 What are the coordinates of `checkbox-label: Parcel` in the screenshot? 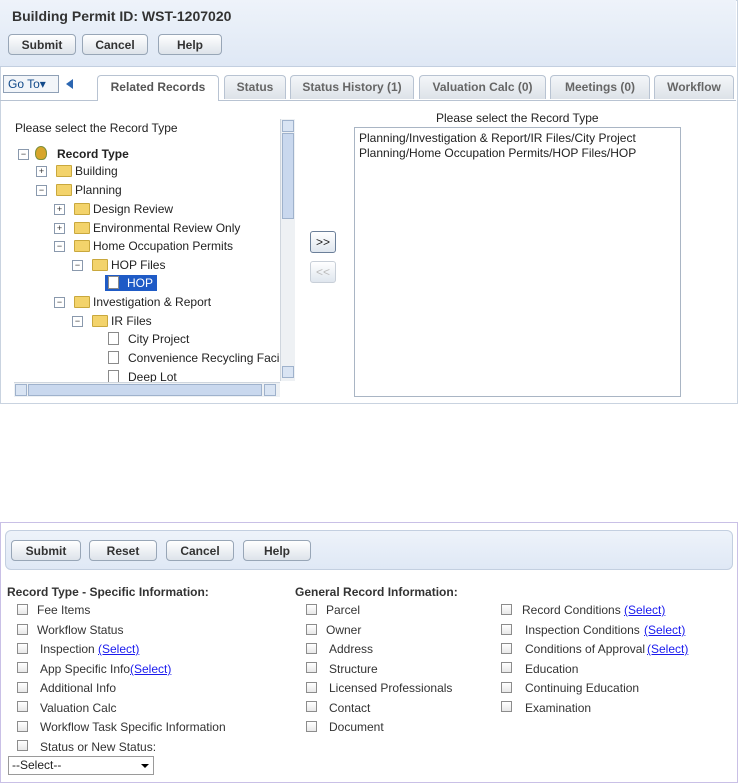 It's located at (343, 610).